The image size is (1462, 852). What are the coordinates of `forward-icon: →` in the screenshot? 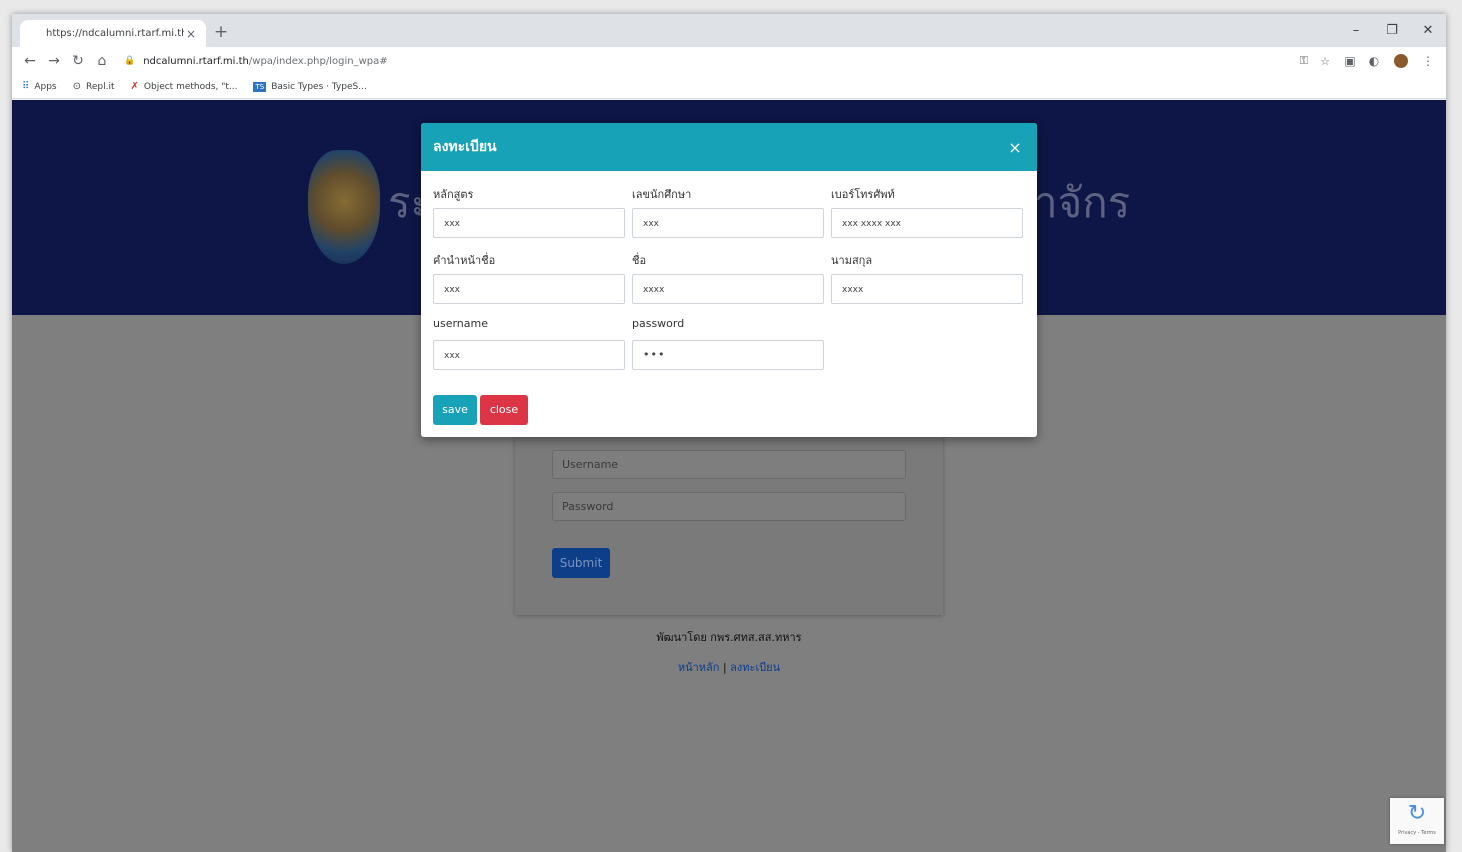 It's located at (54, 61).